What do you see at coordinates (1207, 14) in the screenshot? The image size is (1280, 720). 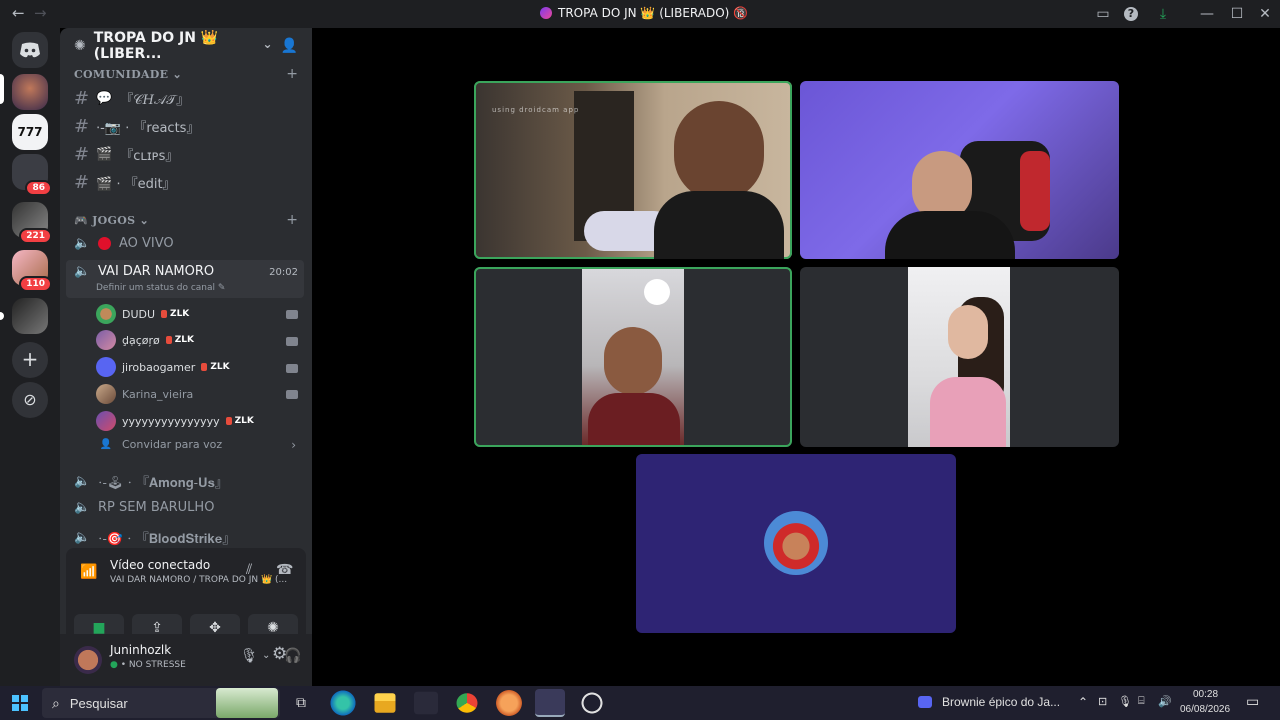 I see `minimize-icon: —` at bounding box center [1207, 14].